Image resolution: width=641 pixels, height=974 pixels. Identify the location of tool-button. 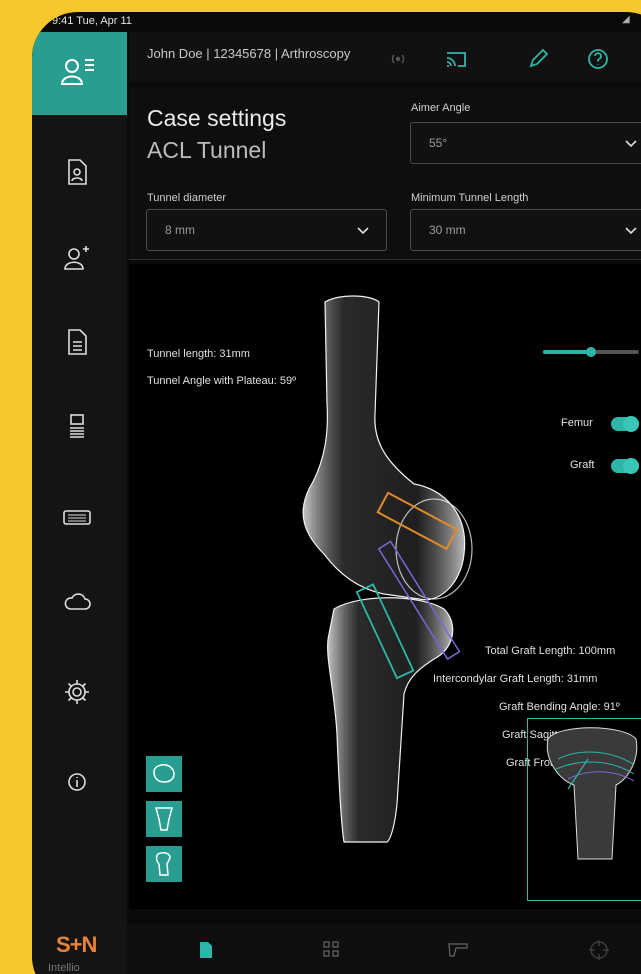
(458, 951).